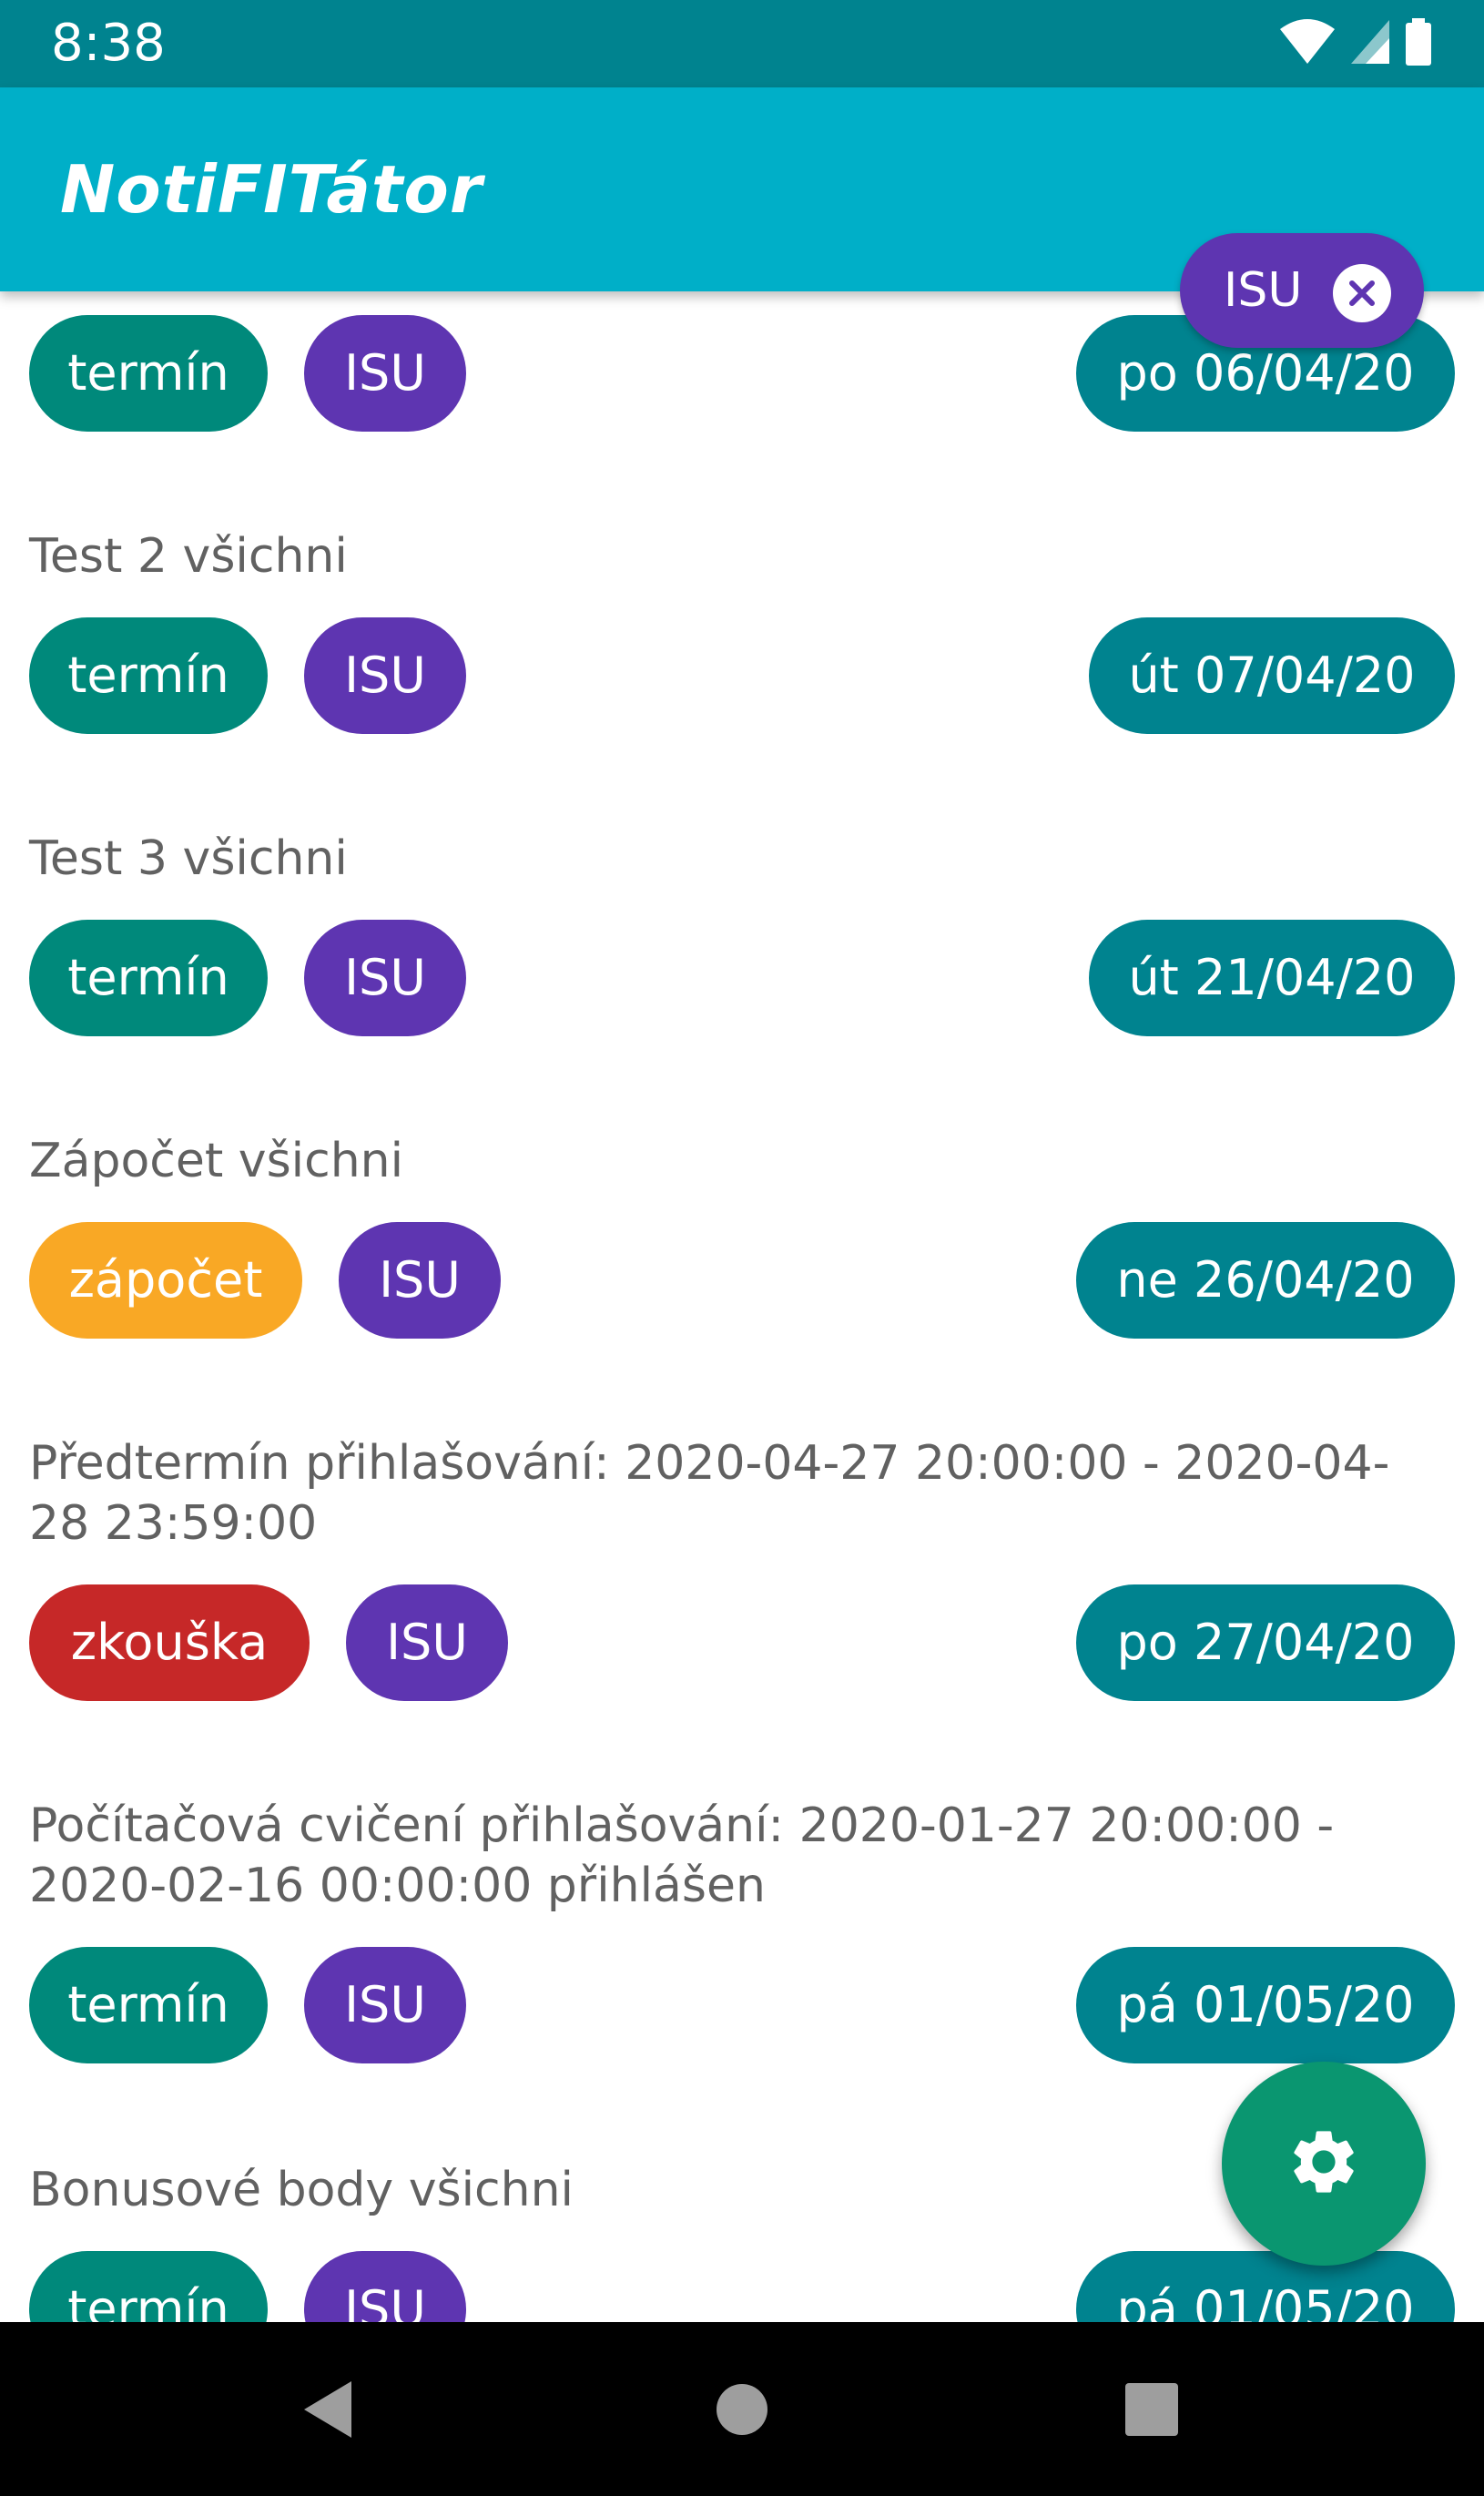  Describe the element at coordinates (169, 1642) in the screenshot. I see `type-chip: zkouška` at that location.